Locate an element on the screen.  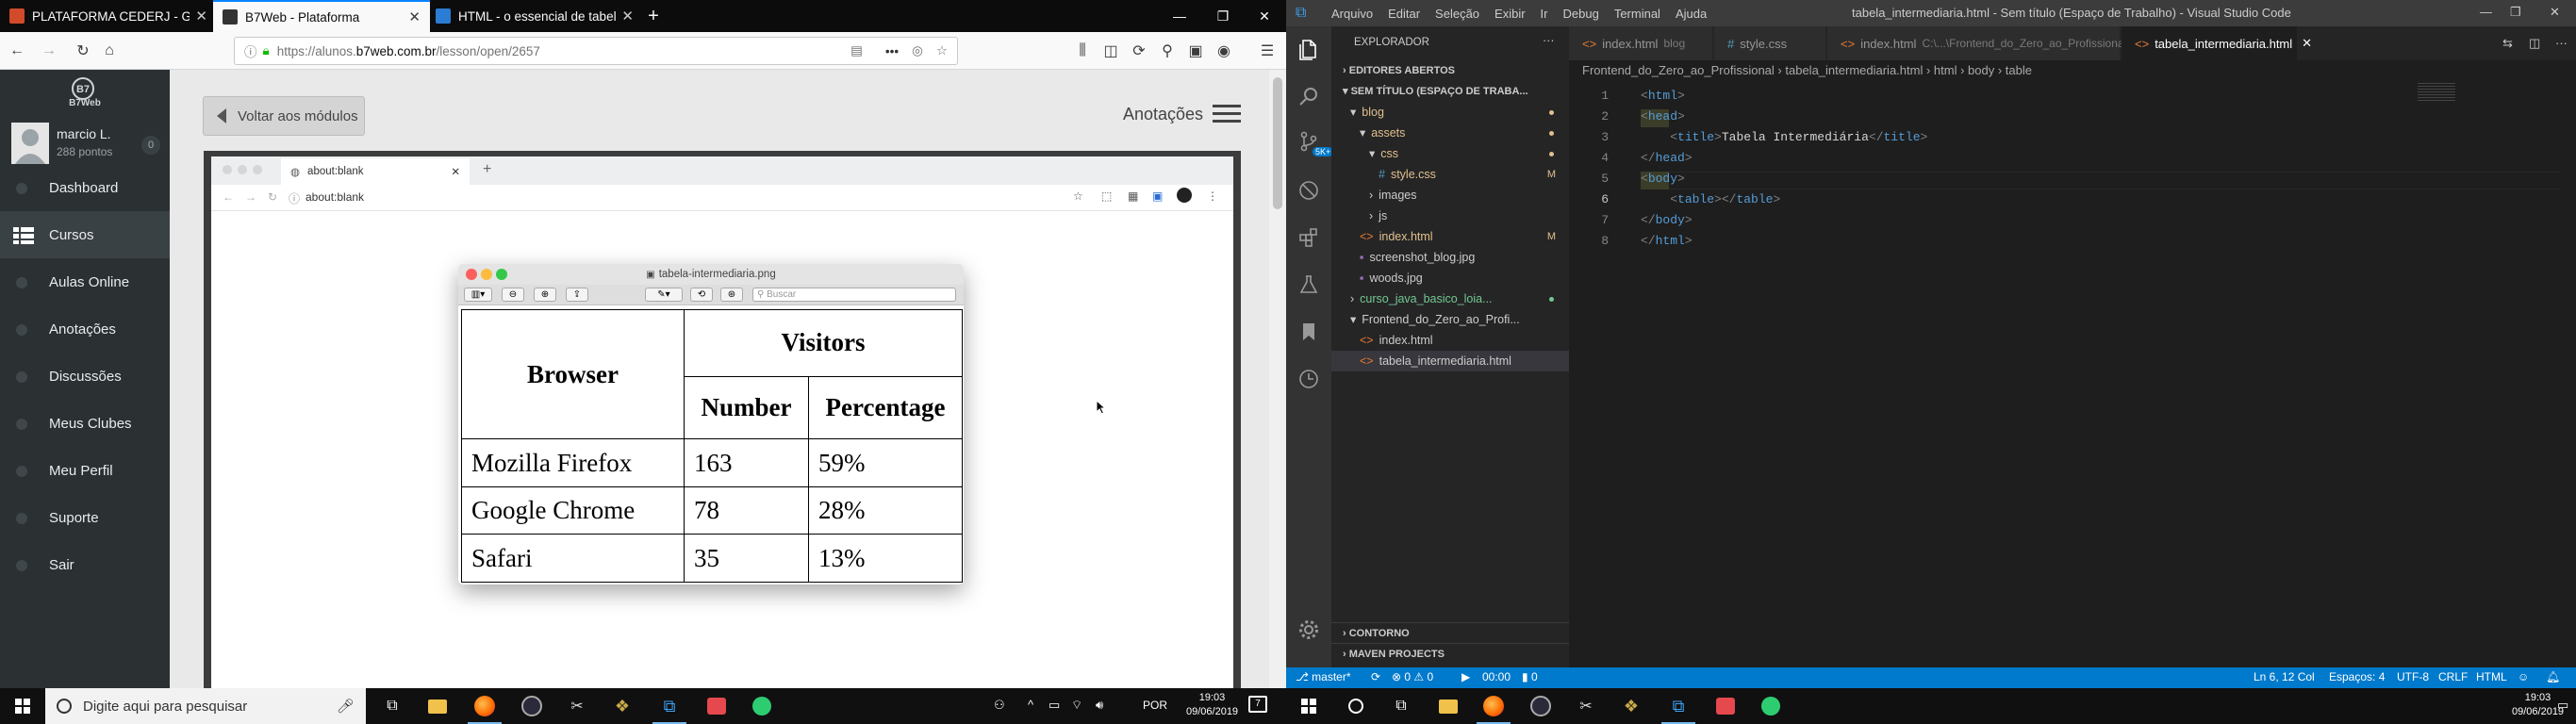
action-center-icon-2: ▭ is located at coordinates (2562, 705).